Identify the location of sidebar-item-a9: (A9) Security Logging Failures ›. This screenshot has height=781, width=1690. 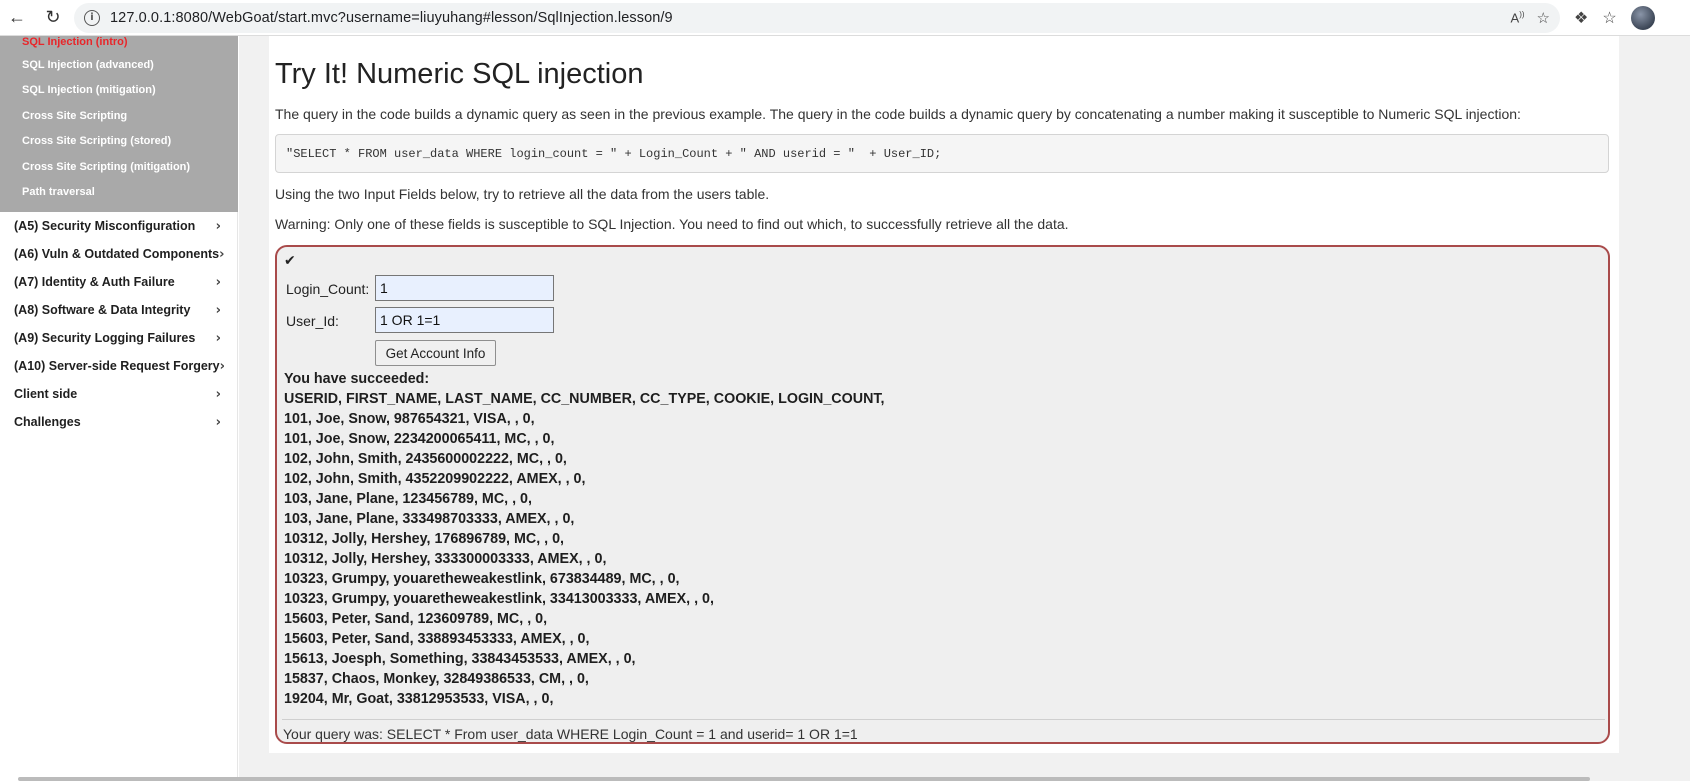
(118, 338).